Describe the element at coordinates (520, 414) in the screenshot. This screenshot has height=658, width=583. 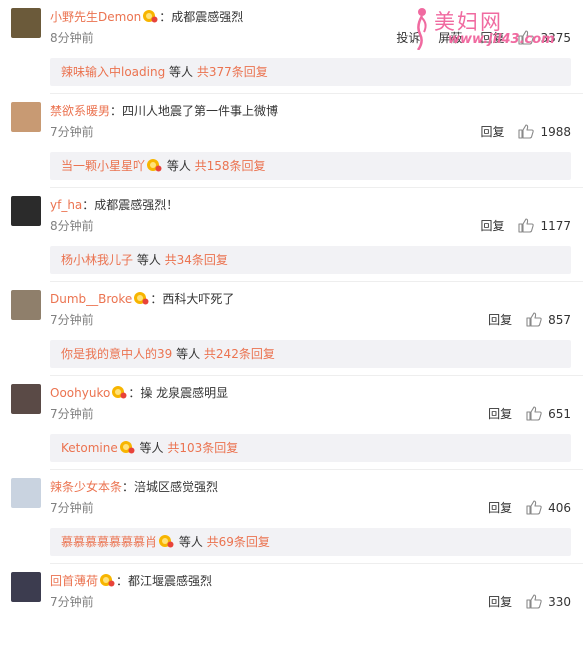
I see `comment-actions: 回复 651` at that location.